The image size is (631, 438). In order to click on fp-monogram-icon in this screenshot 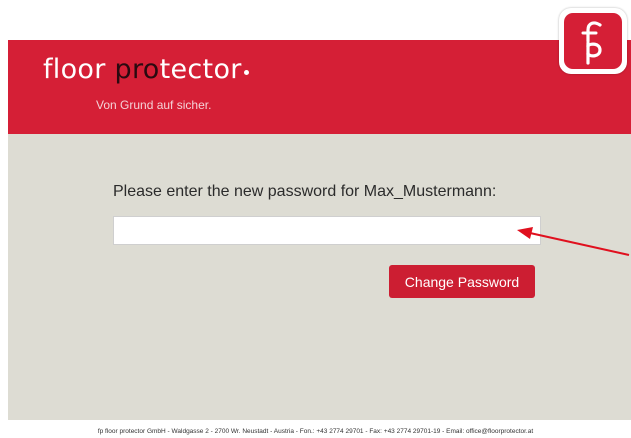, I will do `click(591, 43)`.